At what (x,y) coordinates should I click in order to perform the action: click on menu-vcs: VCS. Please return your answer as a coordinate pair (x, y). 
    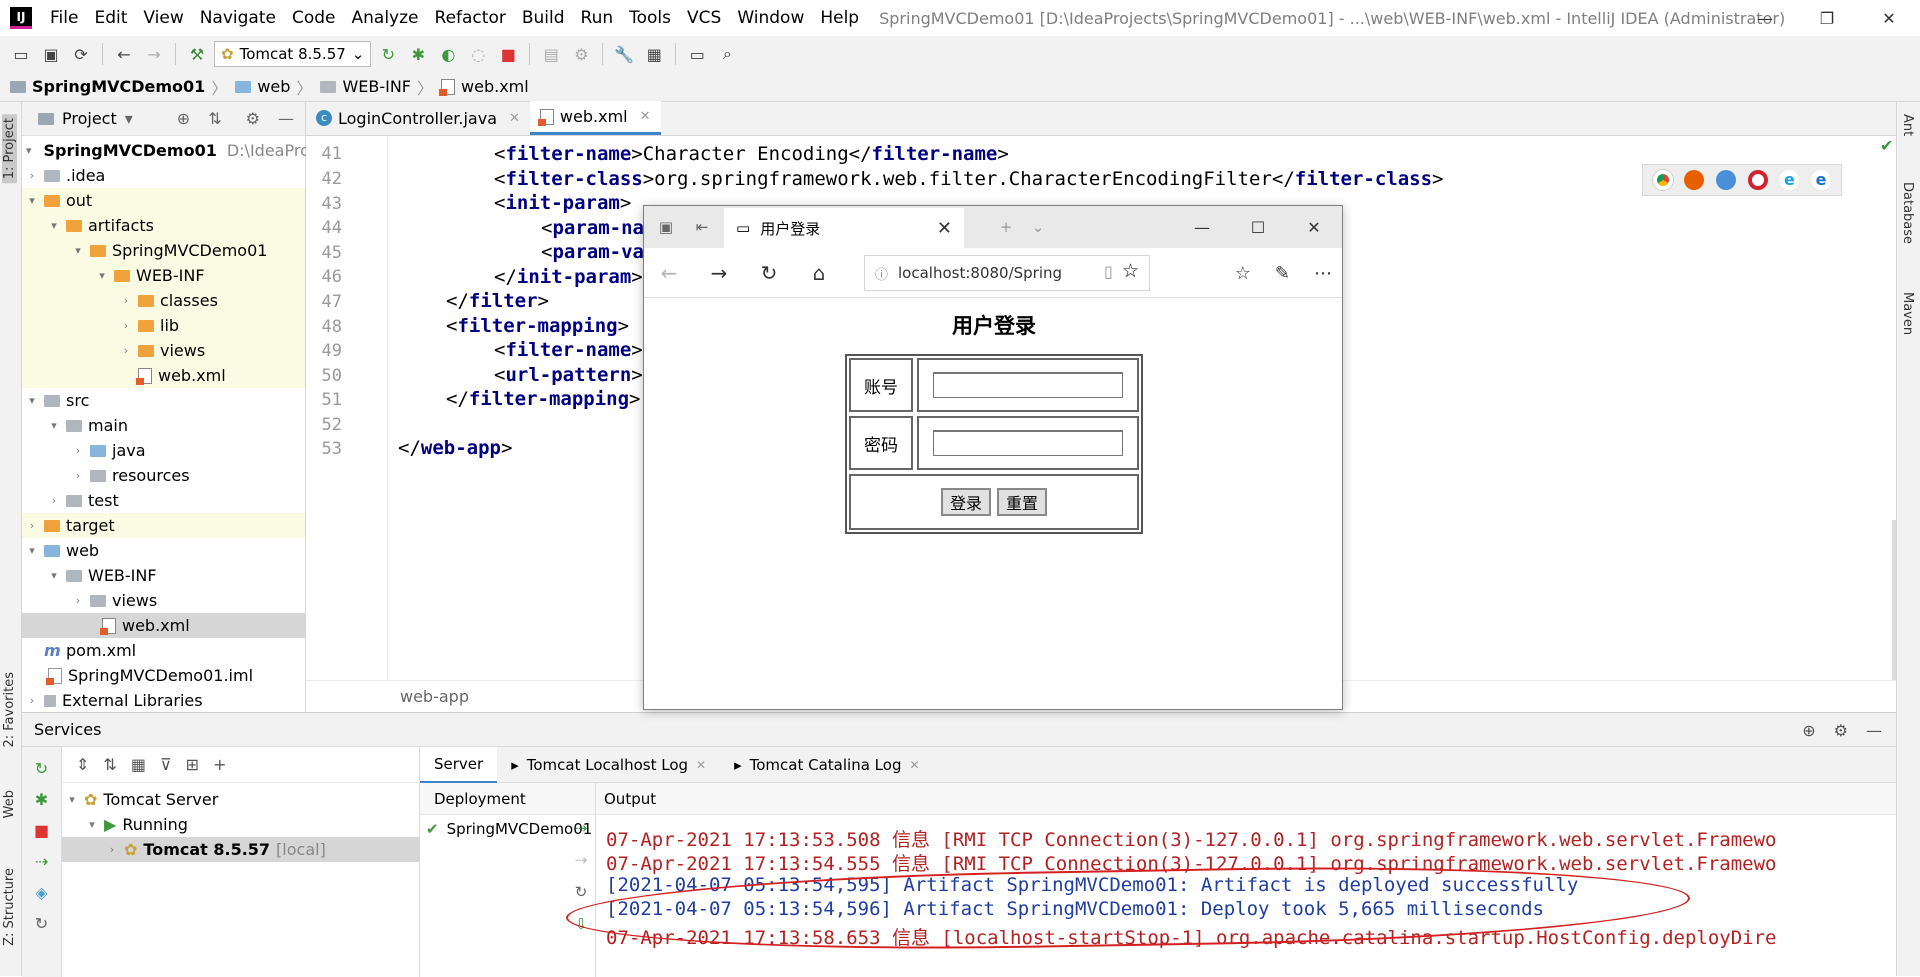
    Looking at the image, I should click on (704, 18).